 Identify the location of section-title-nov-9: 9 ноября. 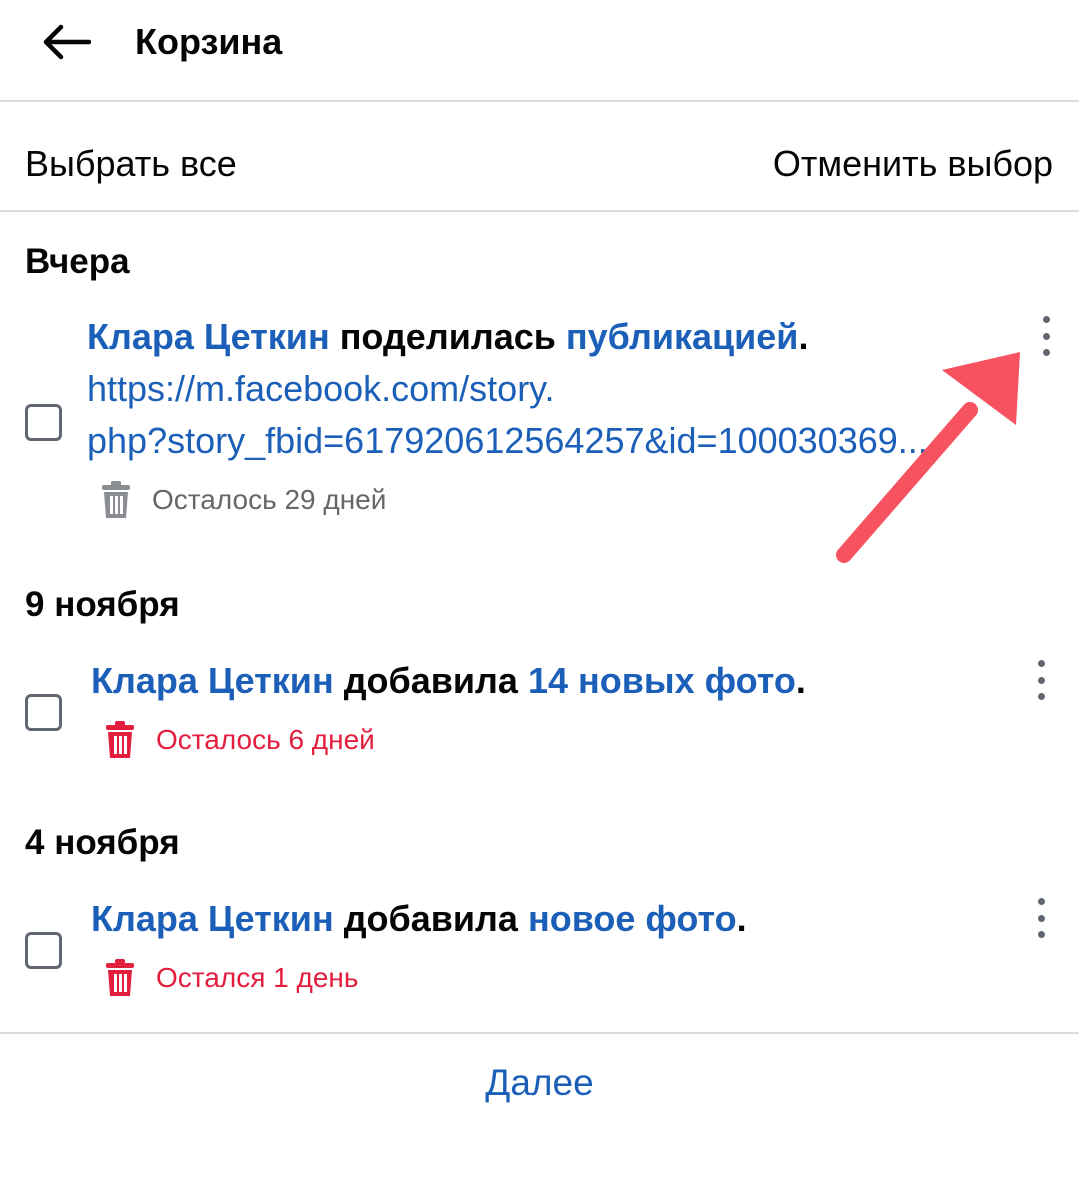
(102, 604).